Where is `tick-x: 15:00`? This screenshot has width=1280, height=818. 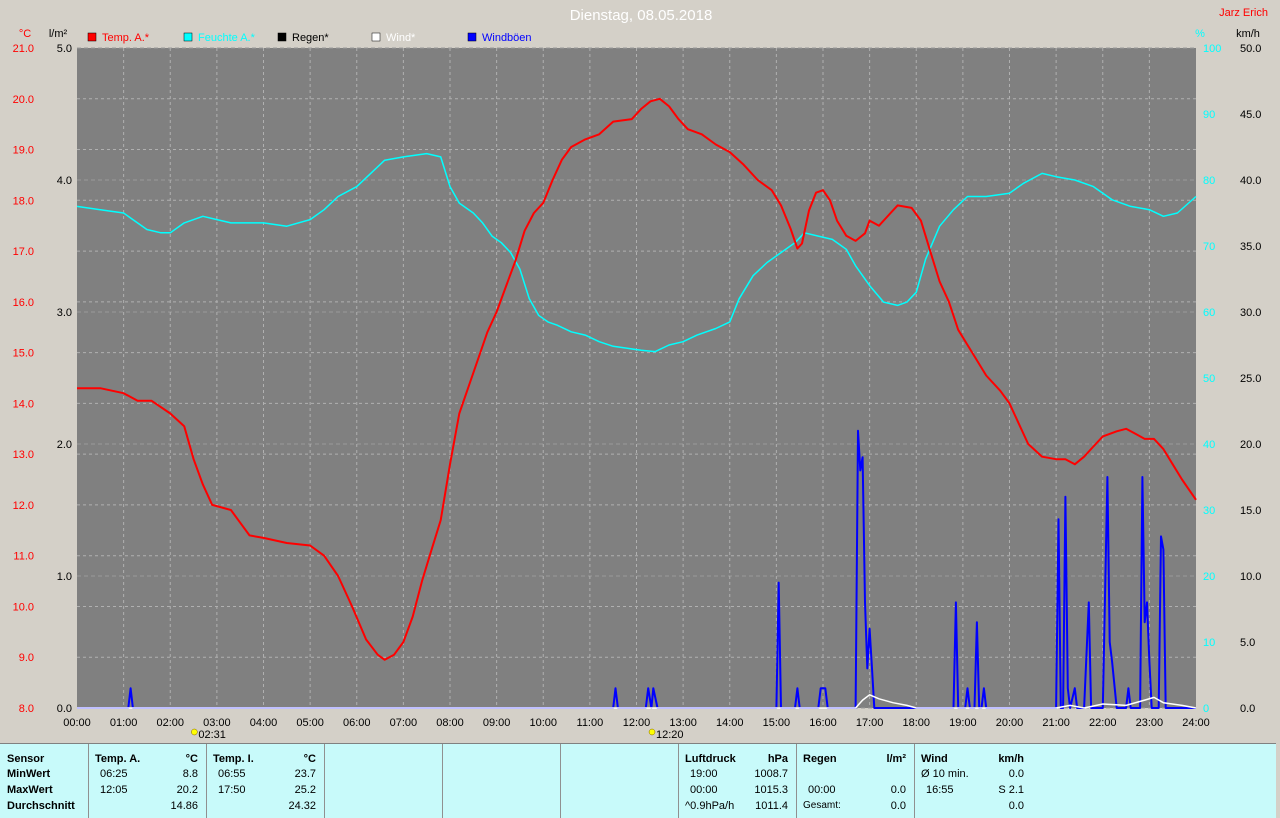 tick-x: 15:00 is located at coordinates (777, 723).